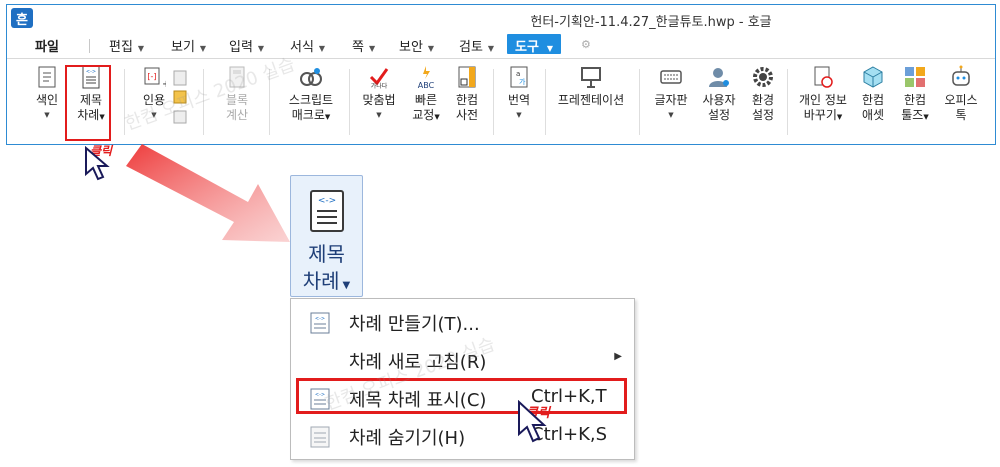 The image size is (1000, 467). What do you see at coordinates (180, 97) in the screenshot?
I see `quote-tools-icon` at bounding box center [180, 97].